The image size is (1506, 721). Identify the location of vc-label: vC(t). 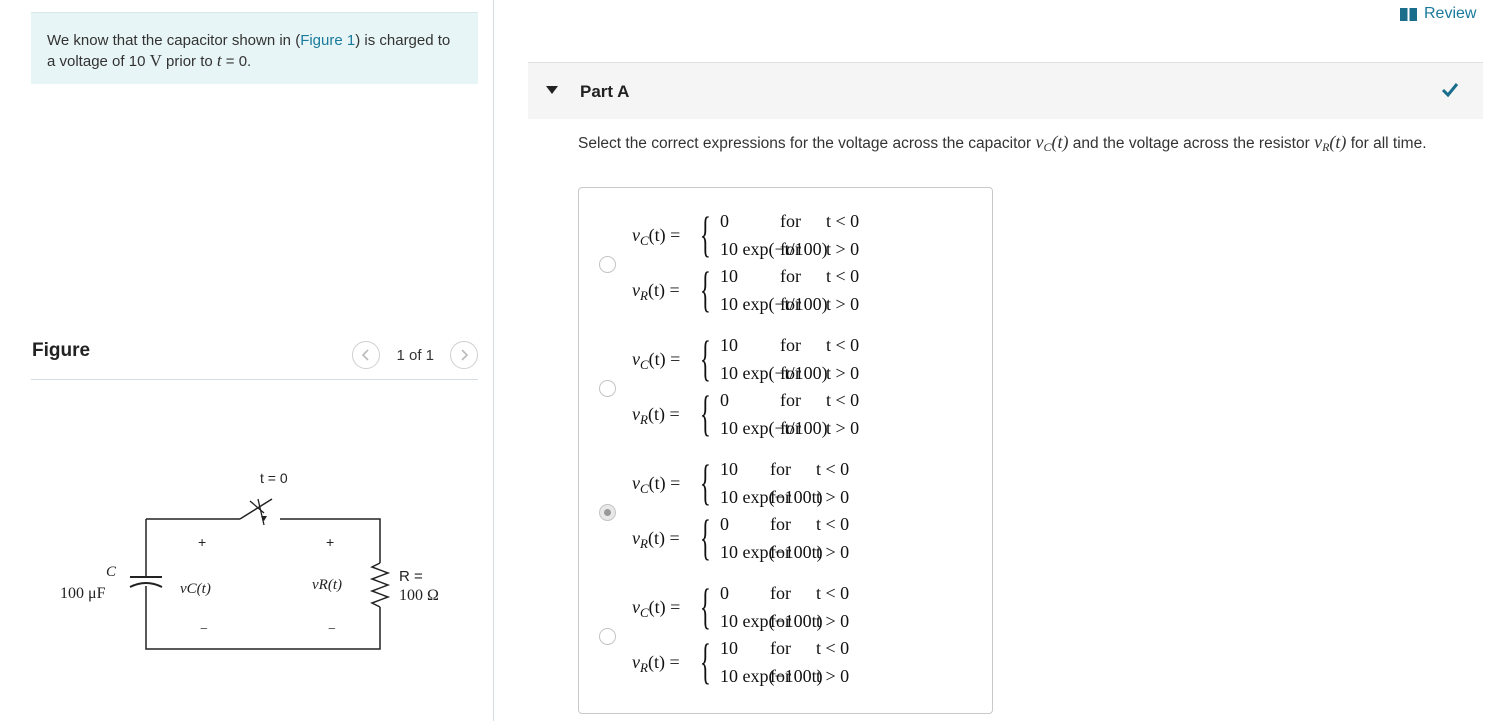
(195, 589).